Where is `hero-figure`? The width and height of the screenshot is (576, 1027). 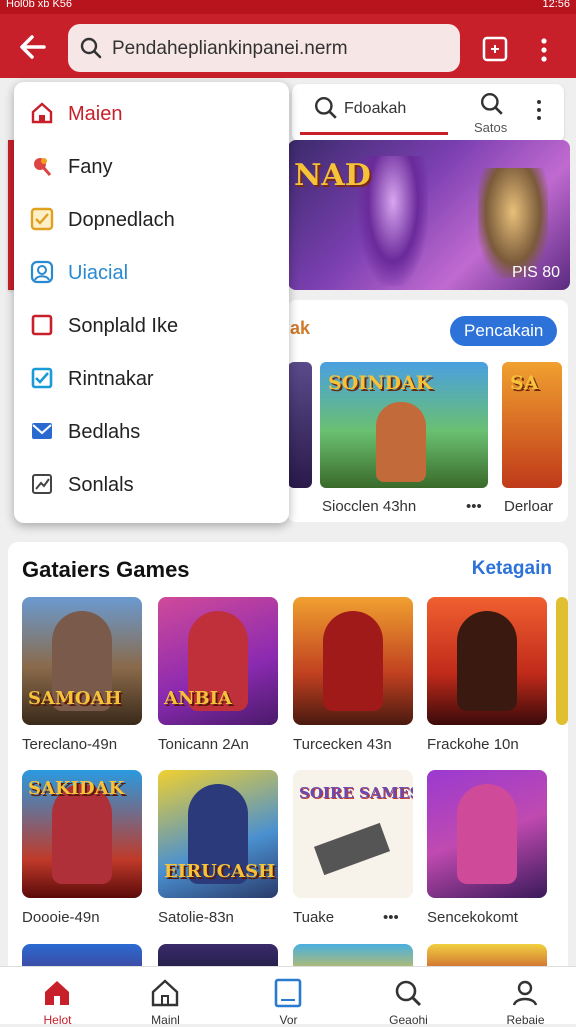
hero-figure is located at coordinates (513, 223).